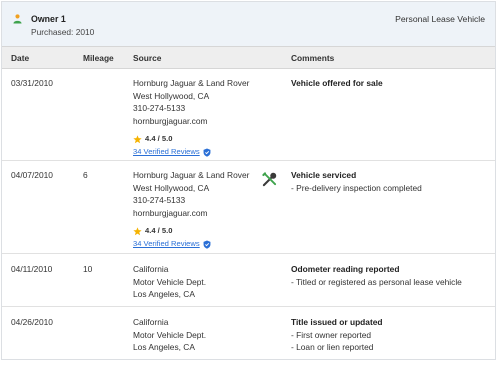 The image size is (500, 365). Describe the element at coordinates (345, 269) in the screenshot. I see `comment-title: Odometer reading reported` at that location.